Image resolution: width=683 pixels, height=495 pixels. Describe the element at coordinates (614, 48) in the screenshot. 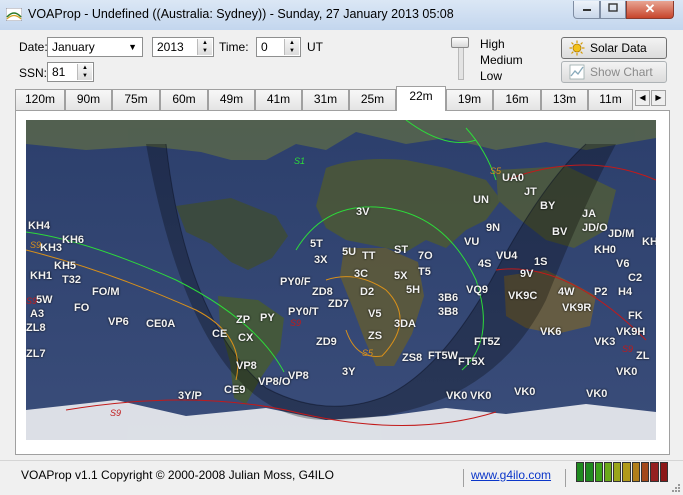

I see `solar-data-button: Solar Data` at that location.